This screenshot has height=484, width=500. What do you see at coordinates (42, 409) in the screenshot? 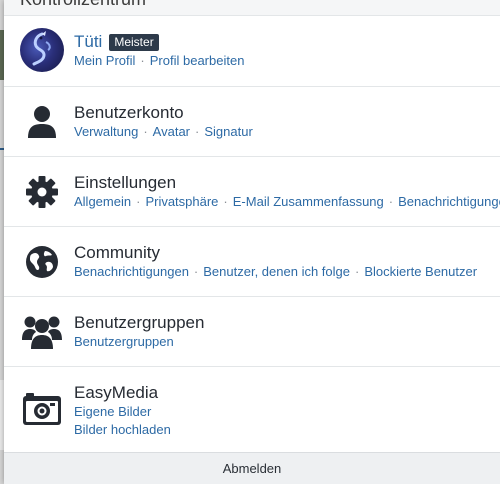
I see `camera-icon` at bounding box center [42, 409].